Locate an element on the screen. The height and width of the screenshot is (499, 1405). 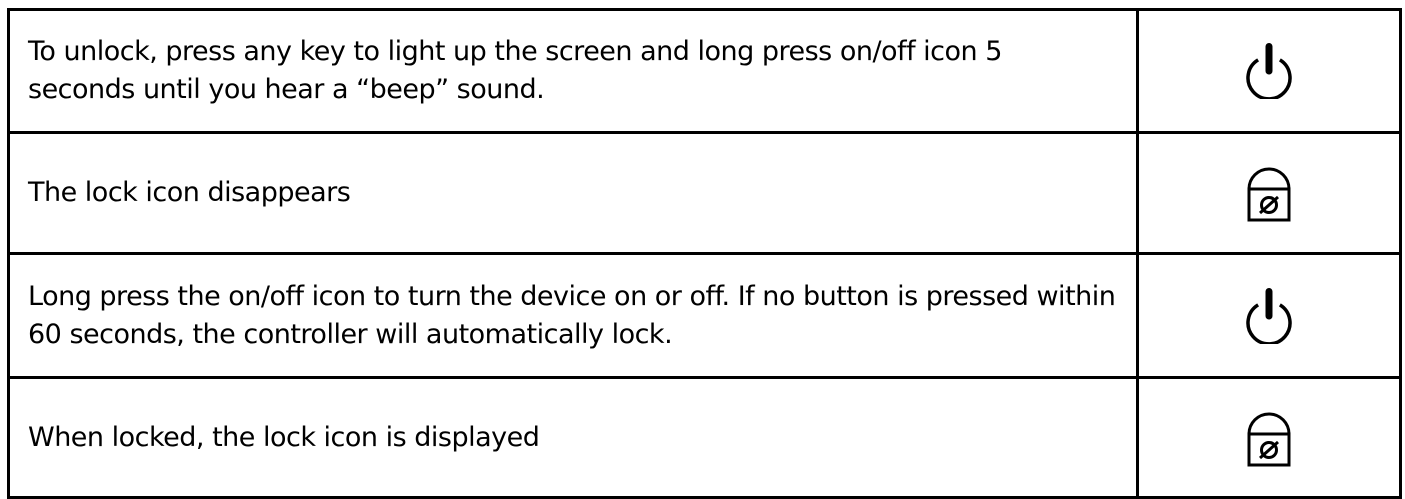
row-1-icon-cell is located at coordinates (1269, 71).